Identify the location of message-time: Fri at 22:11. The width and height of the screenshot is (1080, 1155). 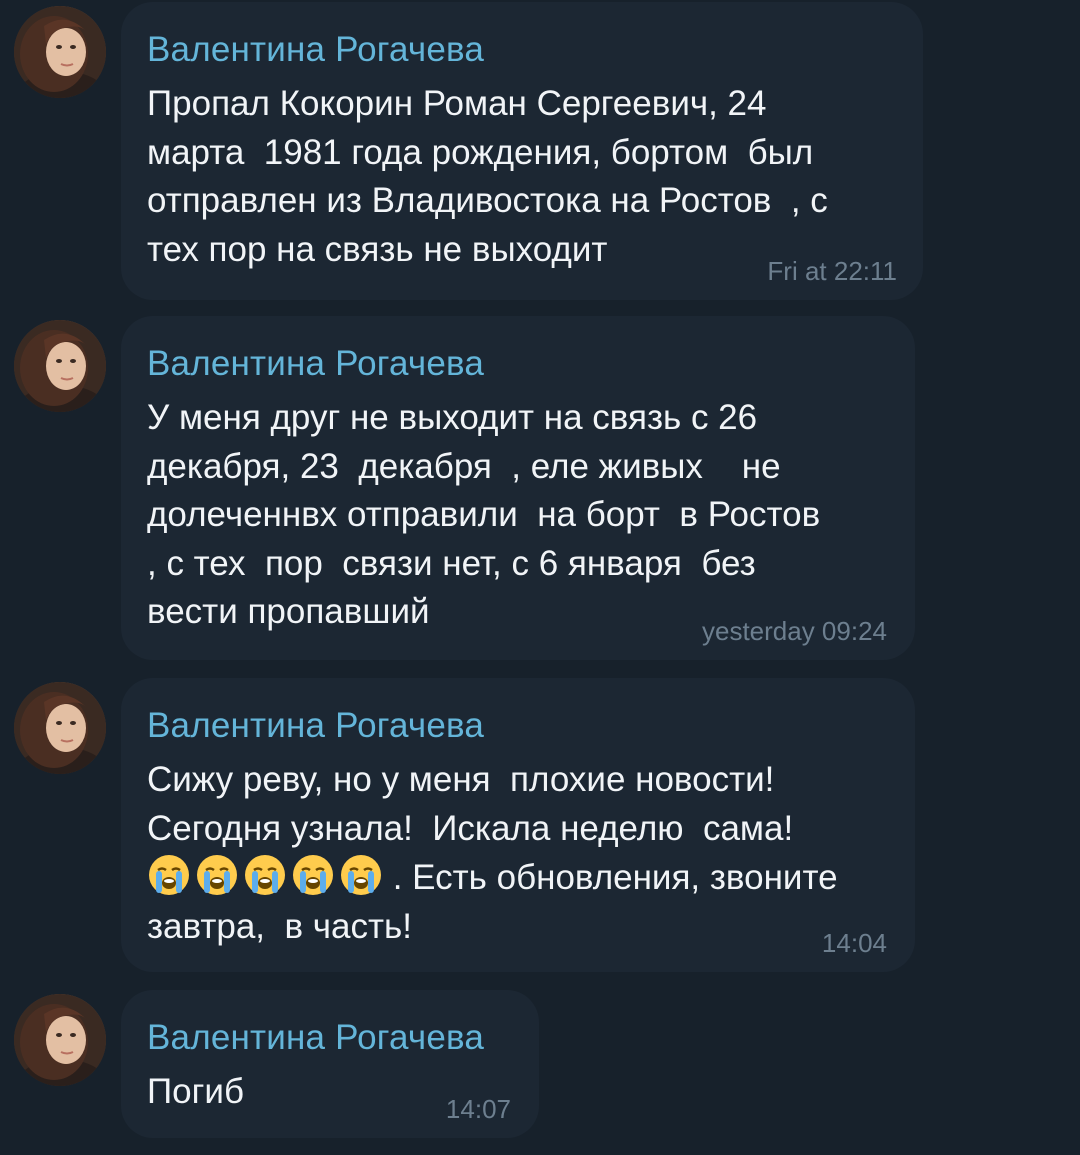
(832, 271).